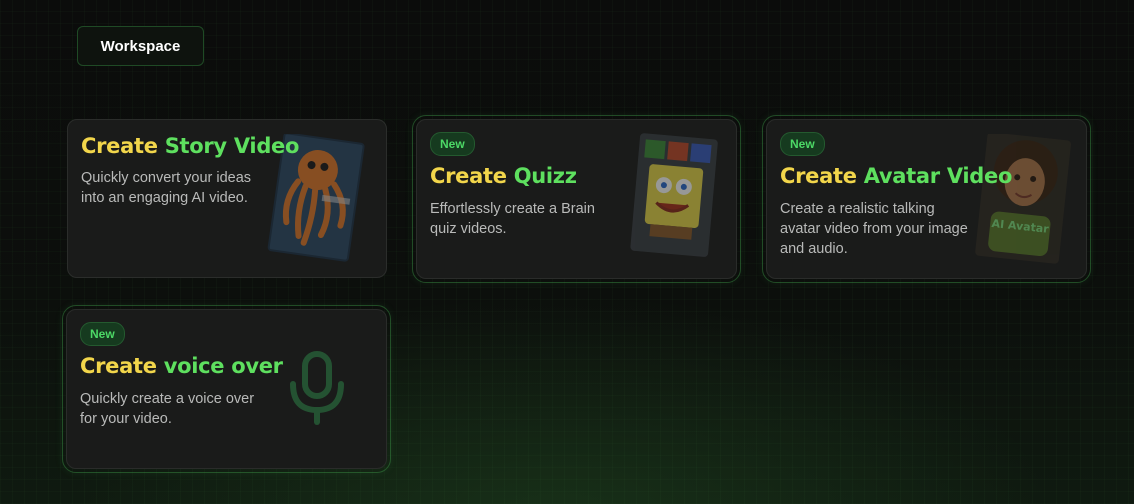 The image size is (1134, 504). I want to click on card-description-line: avatar video from your image, so click(874, 229).